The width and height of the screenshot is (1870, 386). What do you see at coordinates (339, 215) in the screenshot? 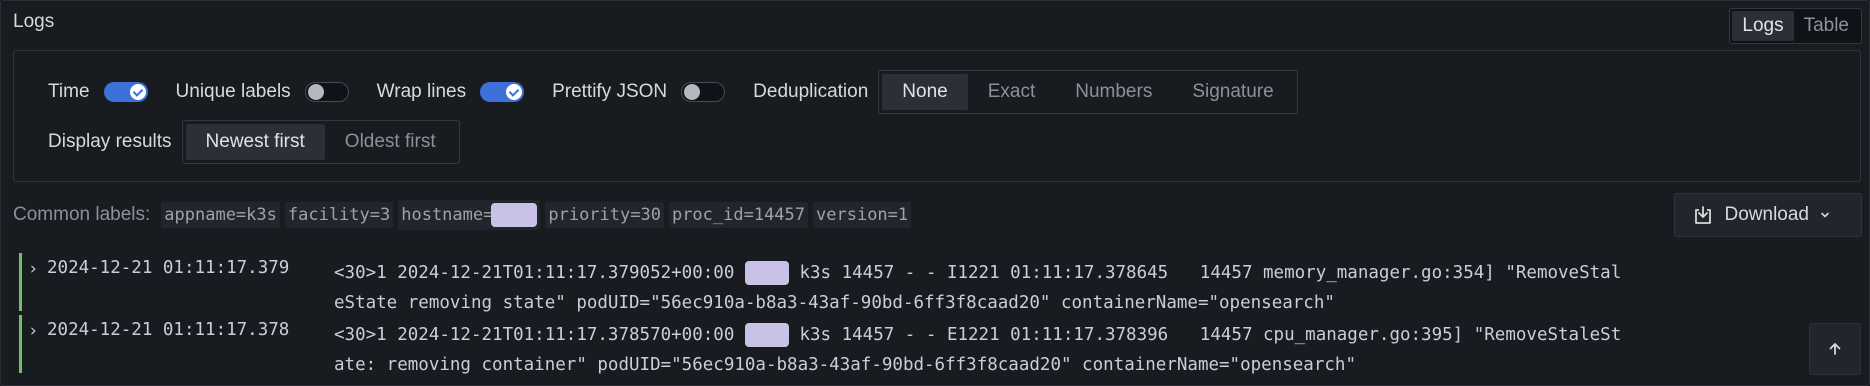
I see `label-chip-facility: facility=3` at bounding box center [339, 215].